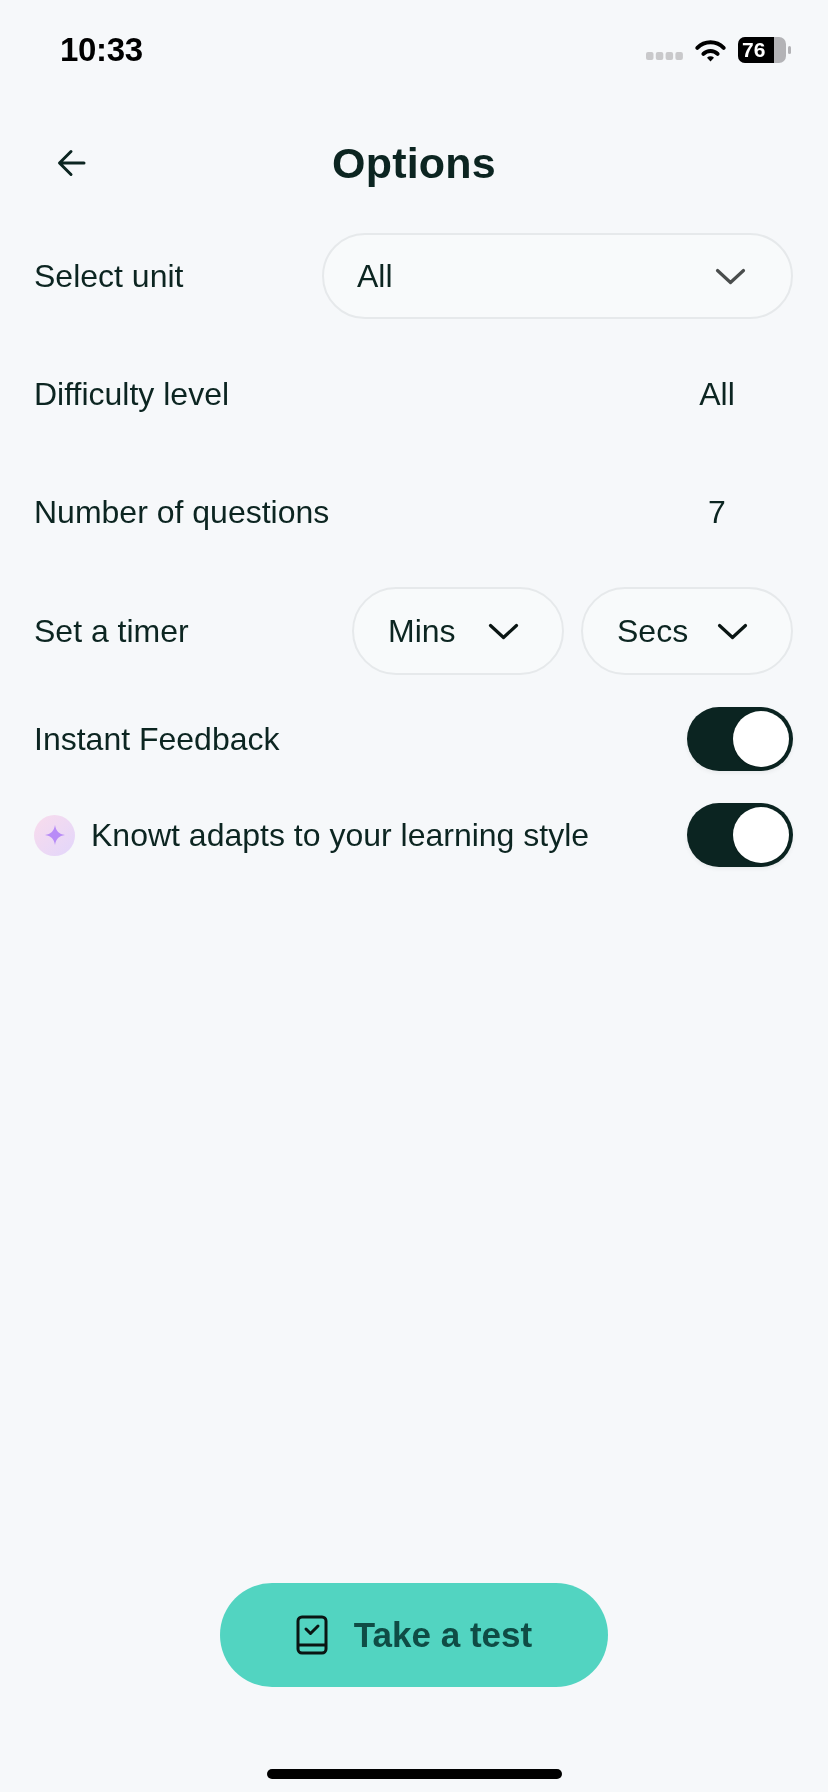  I want to click on dropdown: All, so click(557, 276).